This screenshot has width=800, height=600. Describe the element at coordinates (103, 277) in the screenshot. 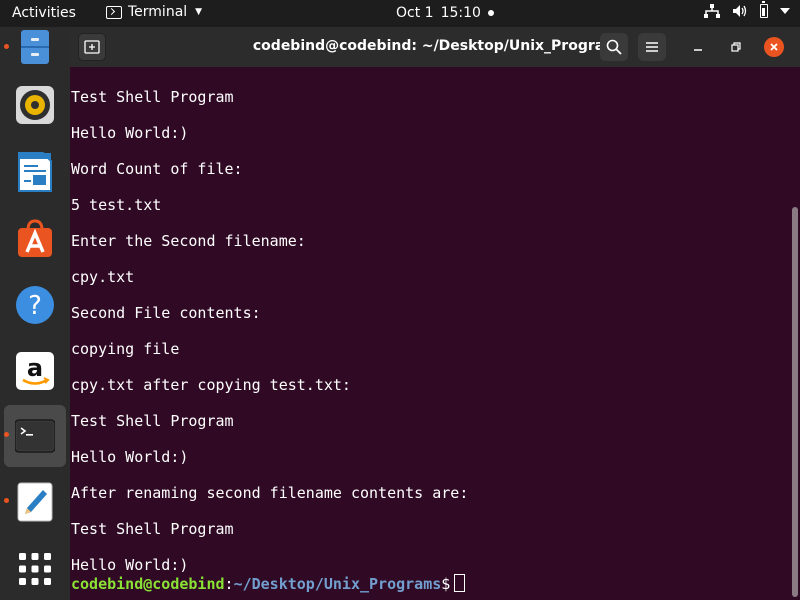

I see `output-line: cpy.txt` at that location.